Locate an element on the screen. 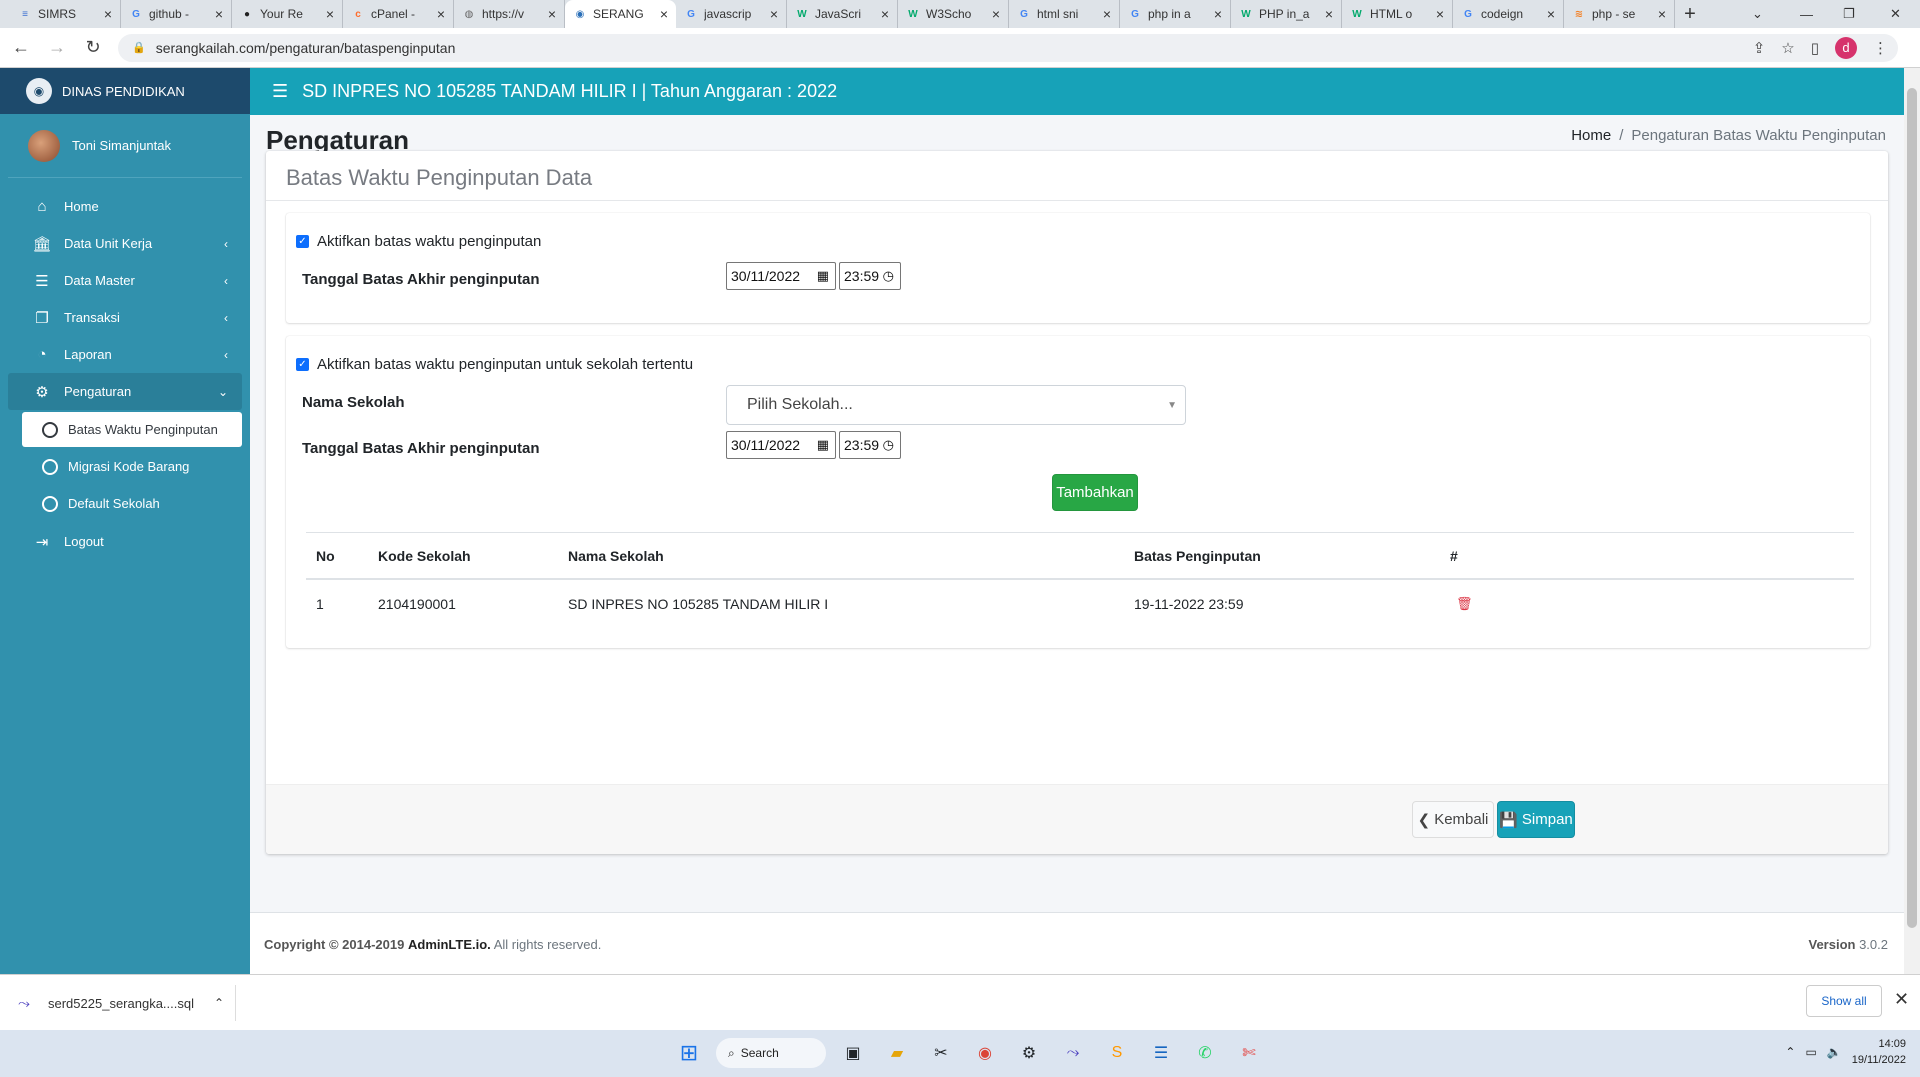  browser-tab: ≋ php - se × is located at coordinates (1619, 14).